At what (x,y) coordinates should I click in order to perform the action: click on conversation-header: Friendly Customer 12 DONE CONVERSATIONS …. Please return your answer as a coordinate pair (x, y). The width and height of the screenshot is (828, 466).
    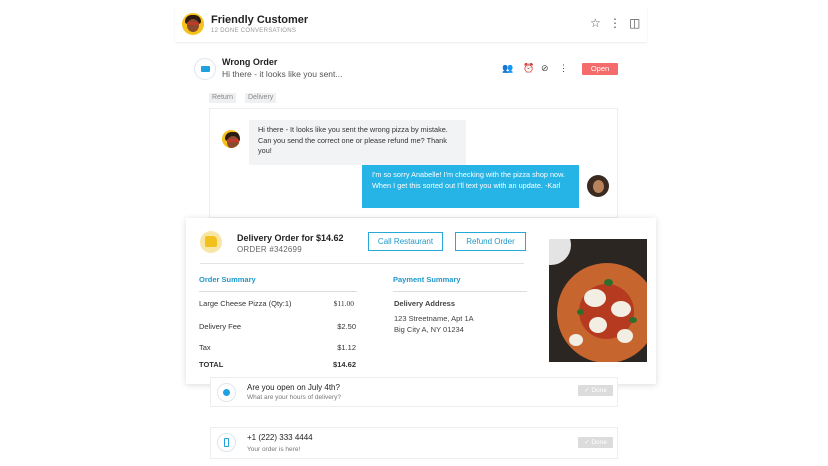
    Looking at the image, I should click on (411, 24).